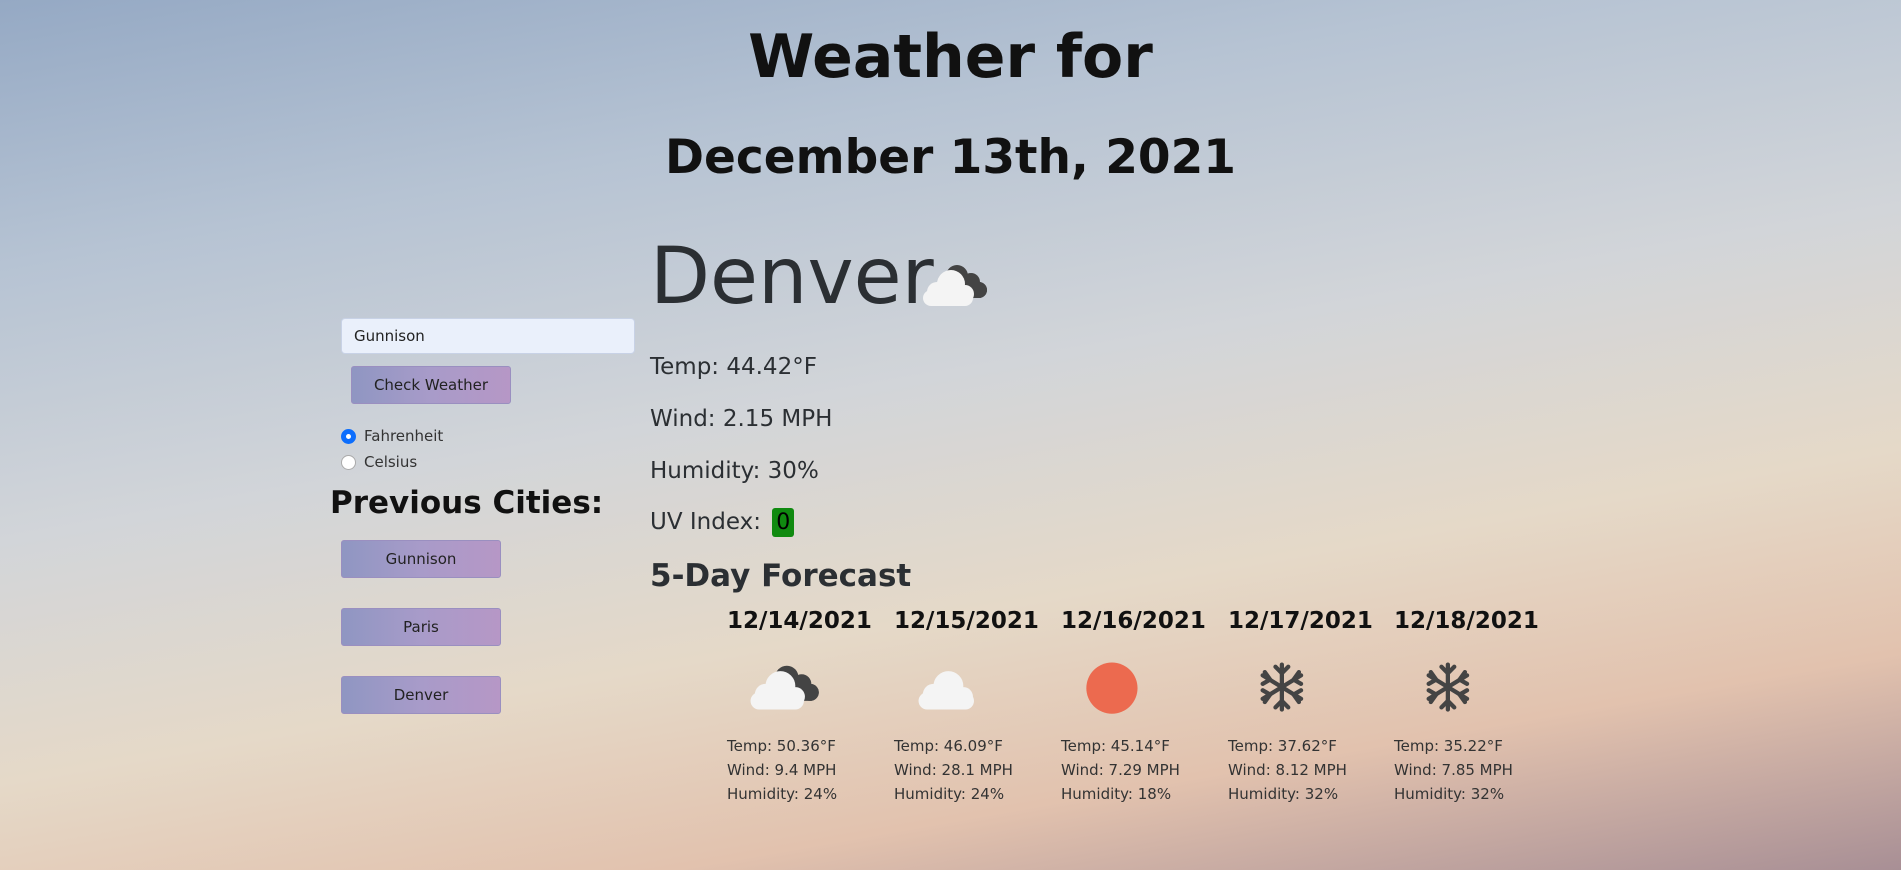 This screenshot has width=1901, height=870. What do you see at coordinates (781, 746) in the screenshot?
I see `forecast-temp: Temp: 50.36°F` at bounding box center [781, 746].